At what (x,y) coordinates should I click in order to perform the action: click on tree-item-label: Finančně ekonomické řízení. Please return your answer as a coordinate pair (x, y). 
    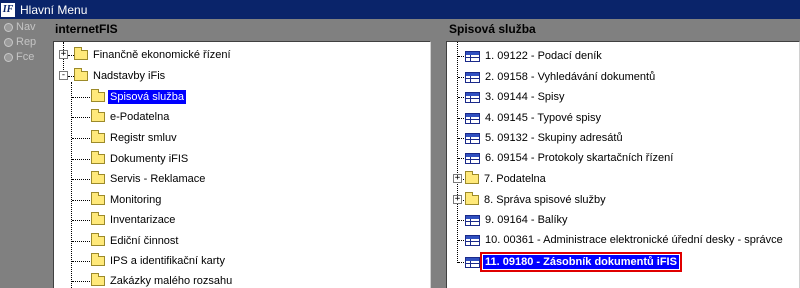
    Looking at the image, I should click on (162, 55).